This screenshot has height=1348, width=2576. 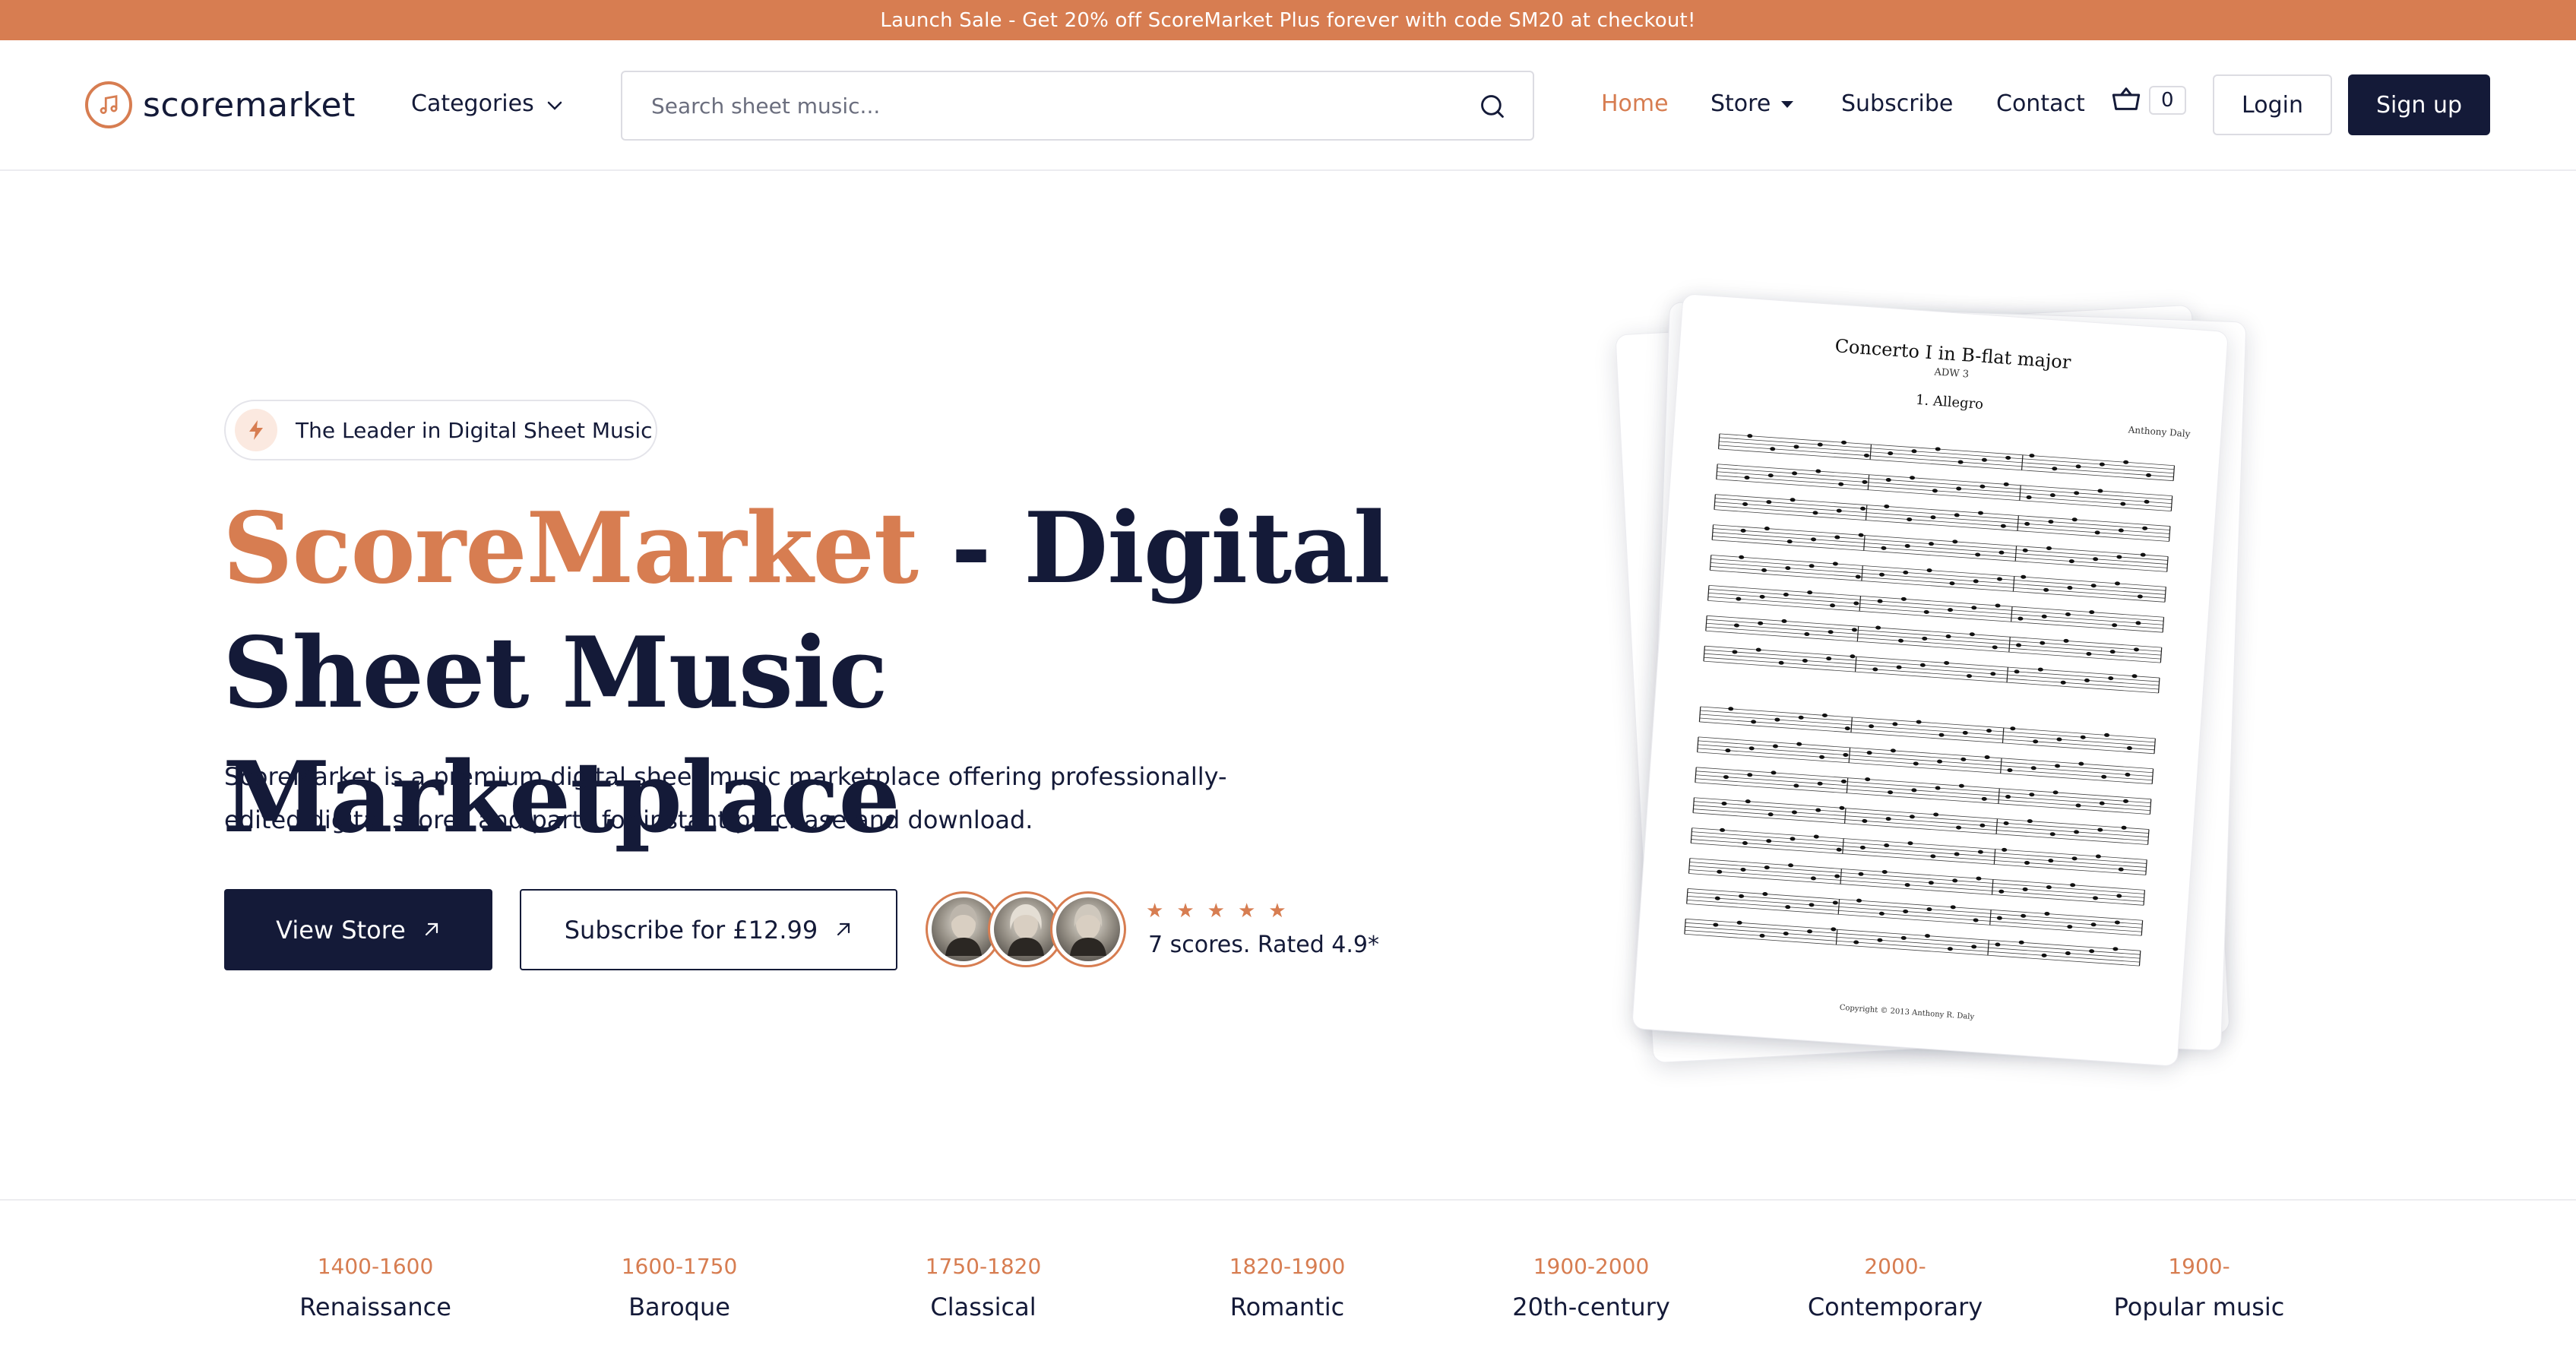 What do you see at coordinates (256, 430) in the screenshot?
I see `lightning-icon` at bounding box center [256, 430].